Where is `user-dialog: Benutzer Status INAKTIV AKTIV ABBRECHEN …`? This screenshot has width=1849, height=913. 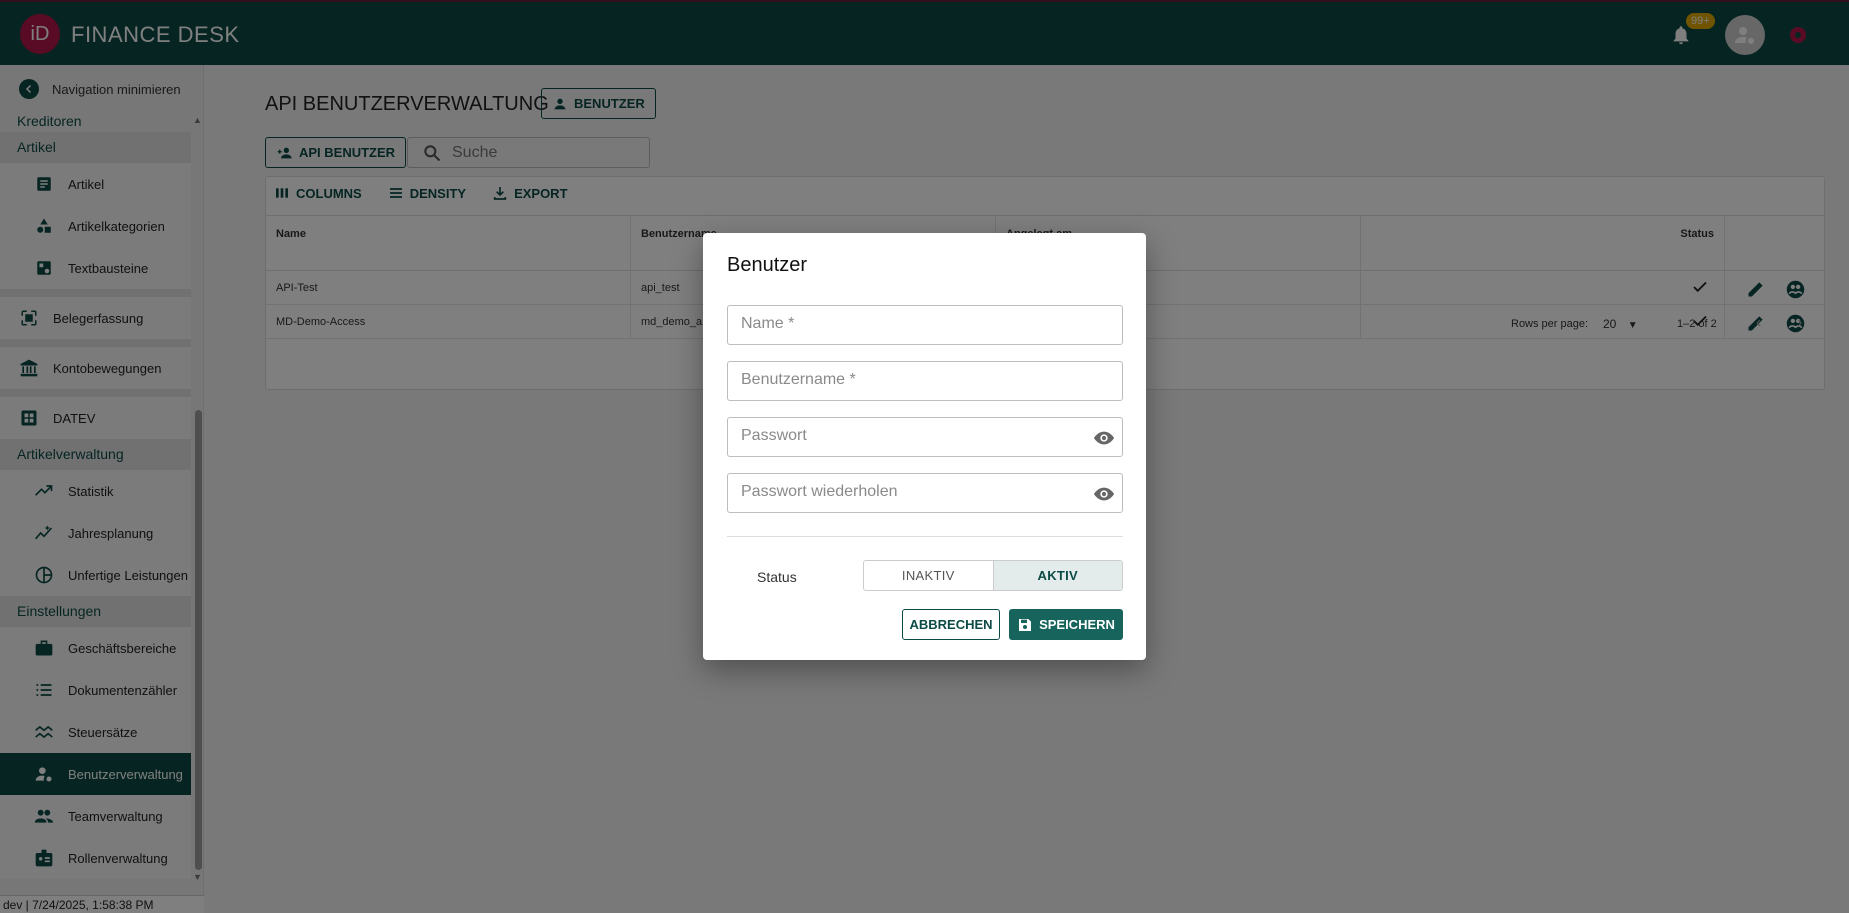
user-dialog: Benutzer Status INAKTIV AKTIV ABBRECHEN … is located at coordinates (924, 446).